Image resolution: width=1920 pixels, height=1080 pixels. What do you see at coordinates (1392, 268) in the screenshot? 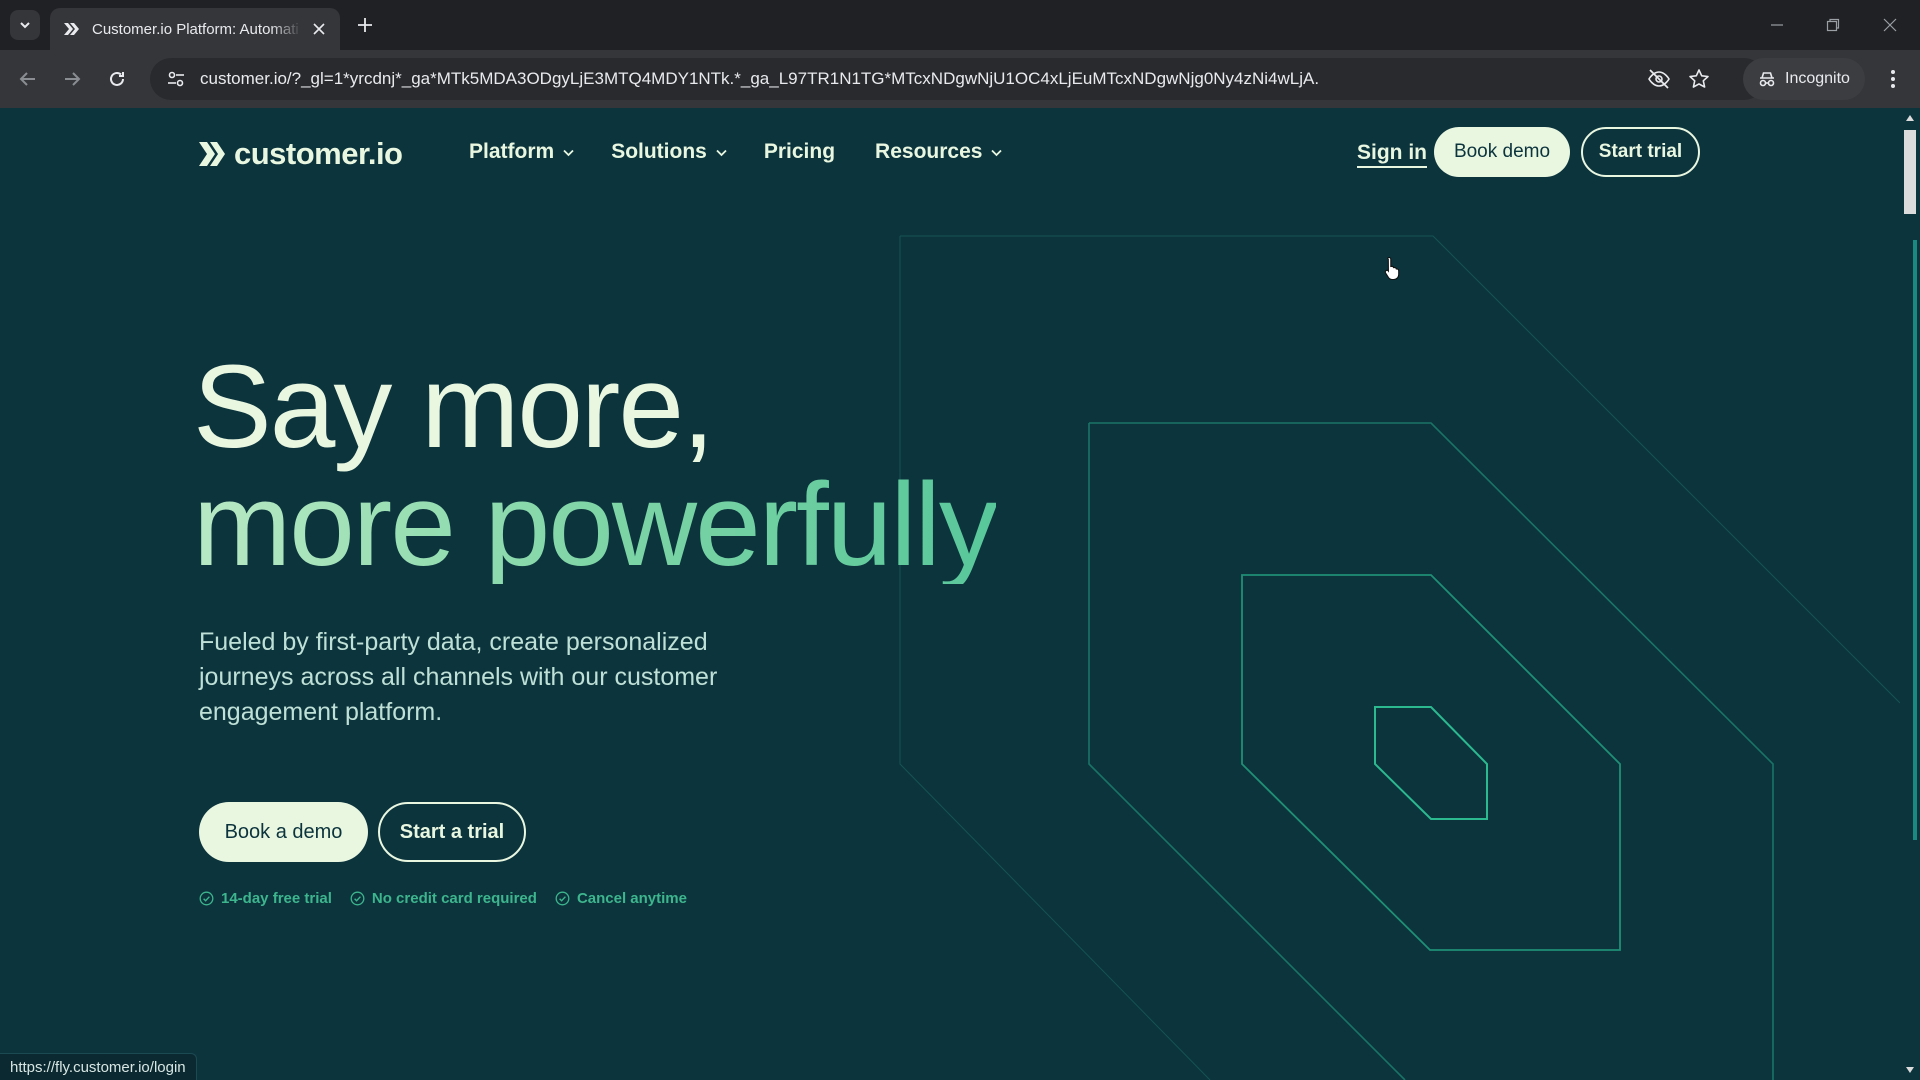
I see `mouse-pointer-icon` at bounding box center [1392, 268].